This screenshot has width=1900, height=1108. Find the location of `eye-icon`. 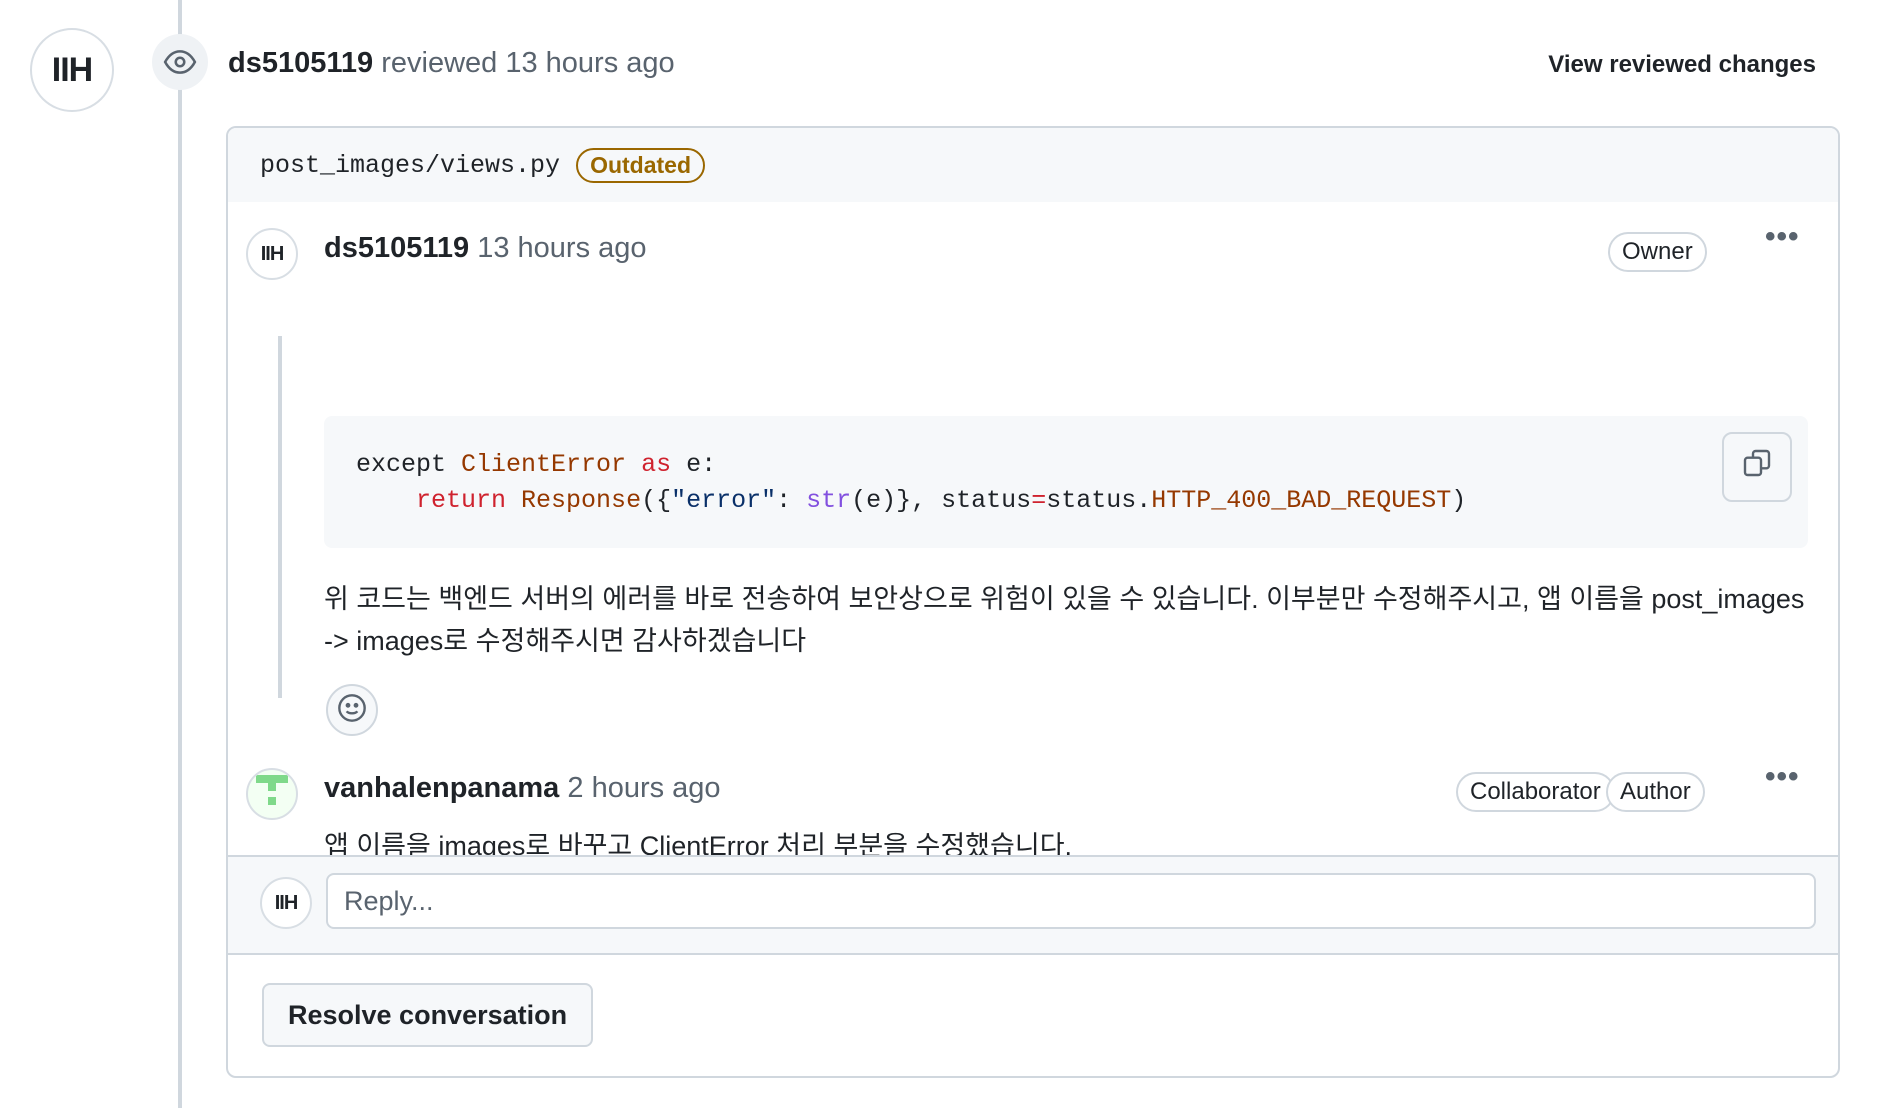

eye-icon is located at coordinates (180, 62).